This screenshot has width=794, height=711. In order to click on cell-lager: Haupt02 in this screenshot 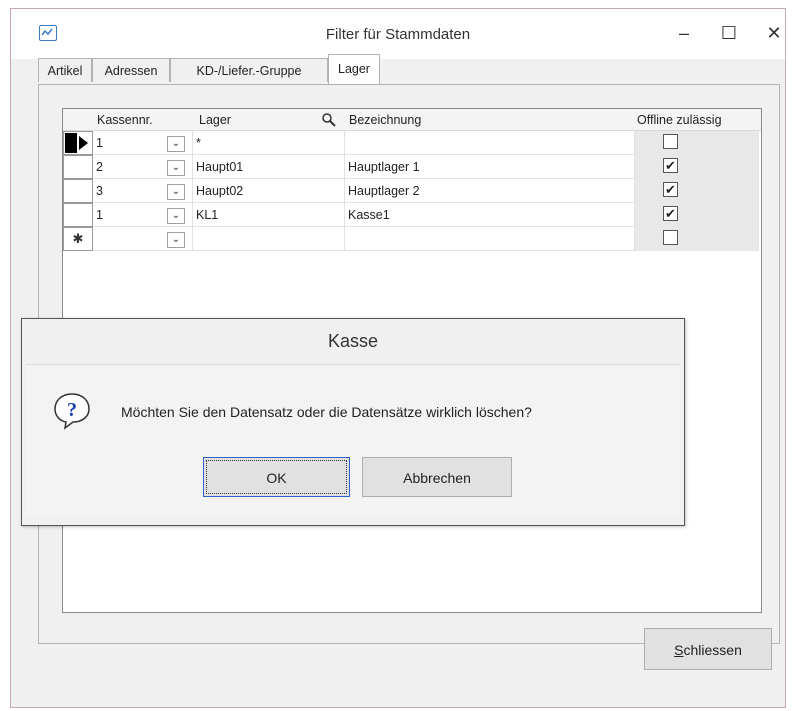, I will do `click(269, 191)`.